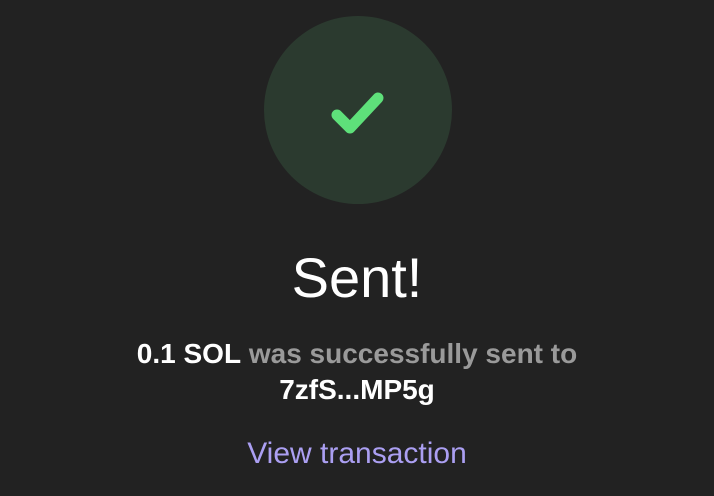 The image size is (714, 496). Describe the element at coordinates (357, 454) in the screenshot. I see `view-transaction-link: View transaction` at that location.